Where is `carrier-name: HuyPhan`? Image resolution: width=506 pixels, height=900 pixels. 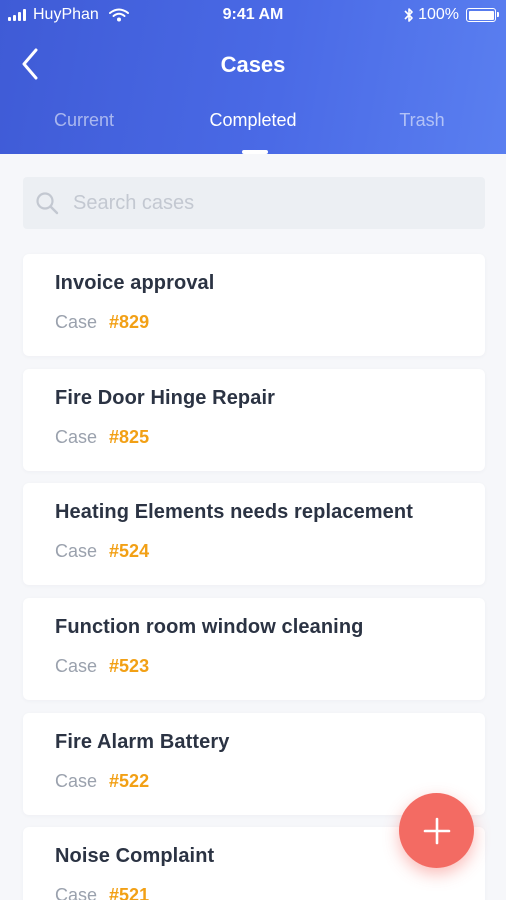
carrier-name: HuyPhan is located at coordinates (66, 14).